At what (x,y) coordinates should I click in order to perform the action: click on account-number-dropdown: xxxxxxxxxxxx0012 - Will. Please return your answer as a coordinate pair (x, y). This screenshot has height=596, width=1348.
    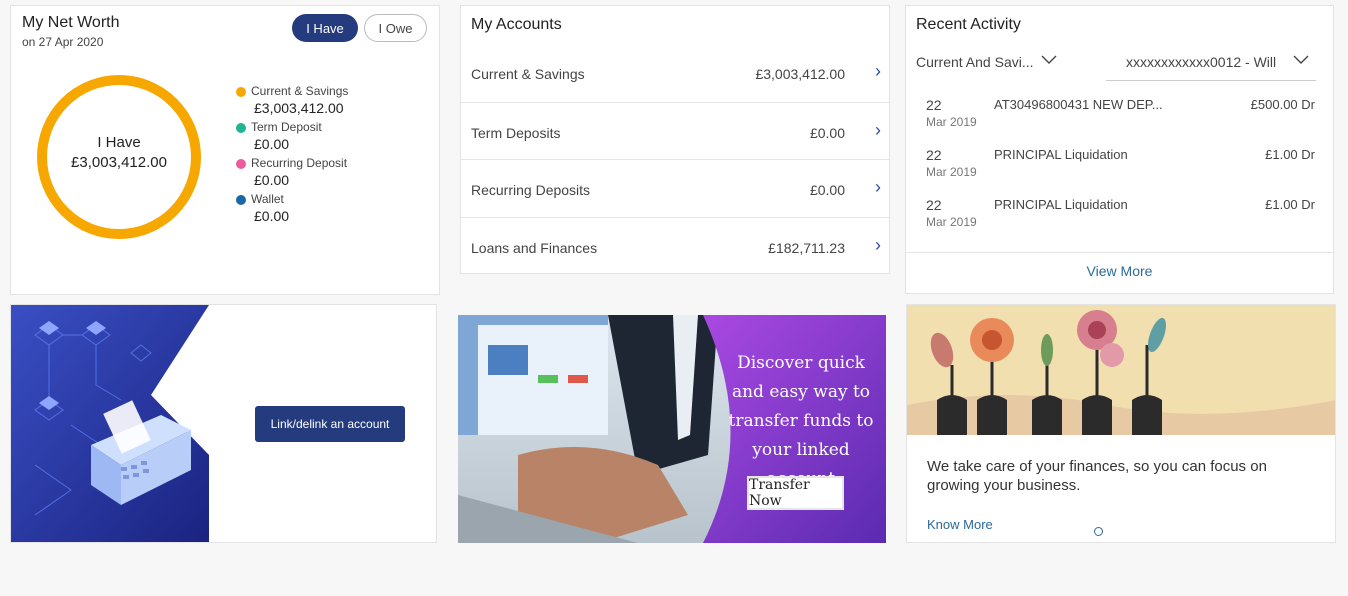
    Looking at the image, I should click on (1211, 65).